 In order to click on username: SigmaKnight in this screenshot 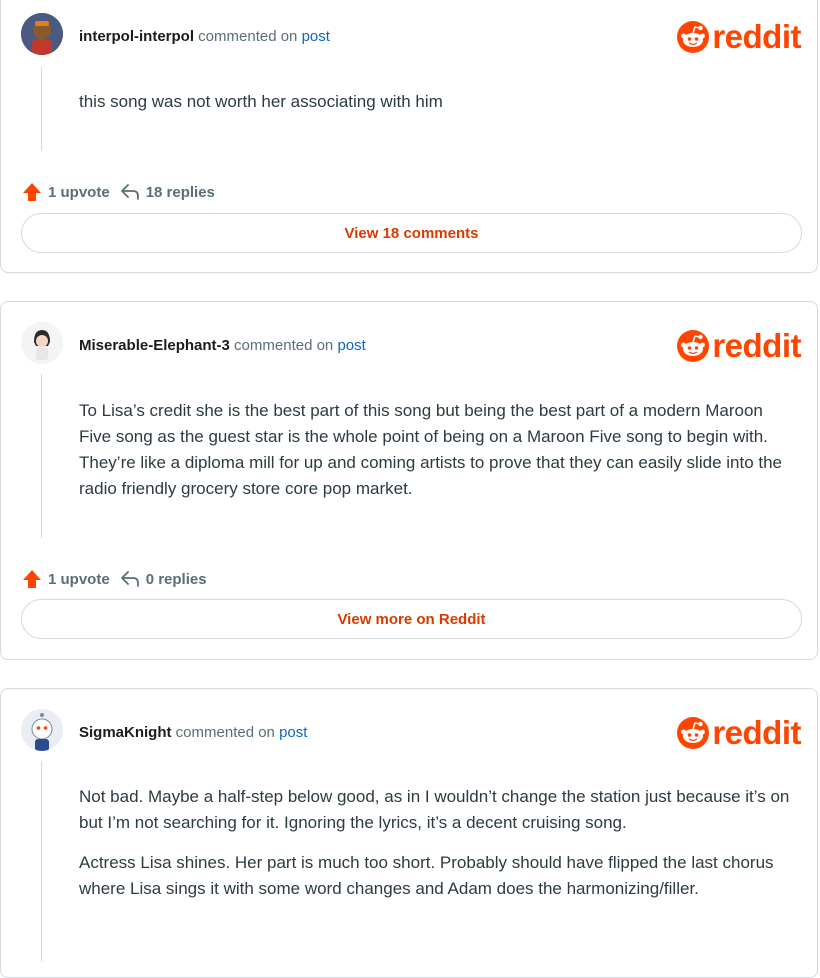, I will do `click(125, 732)`.